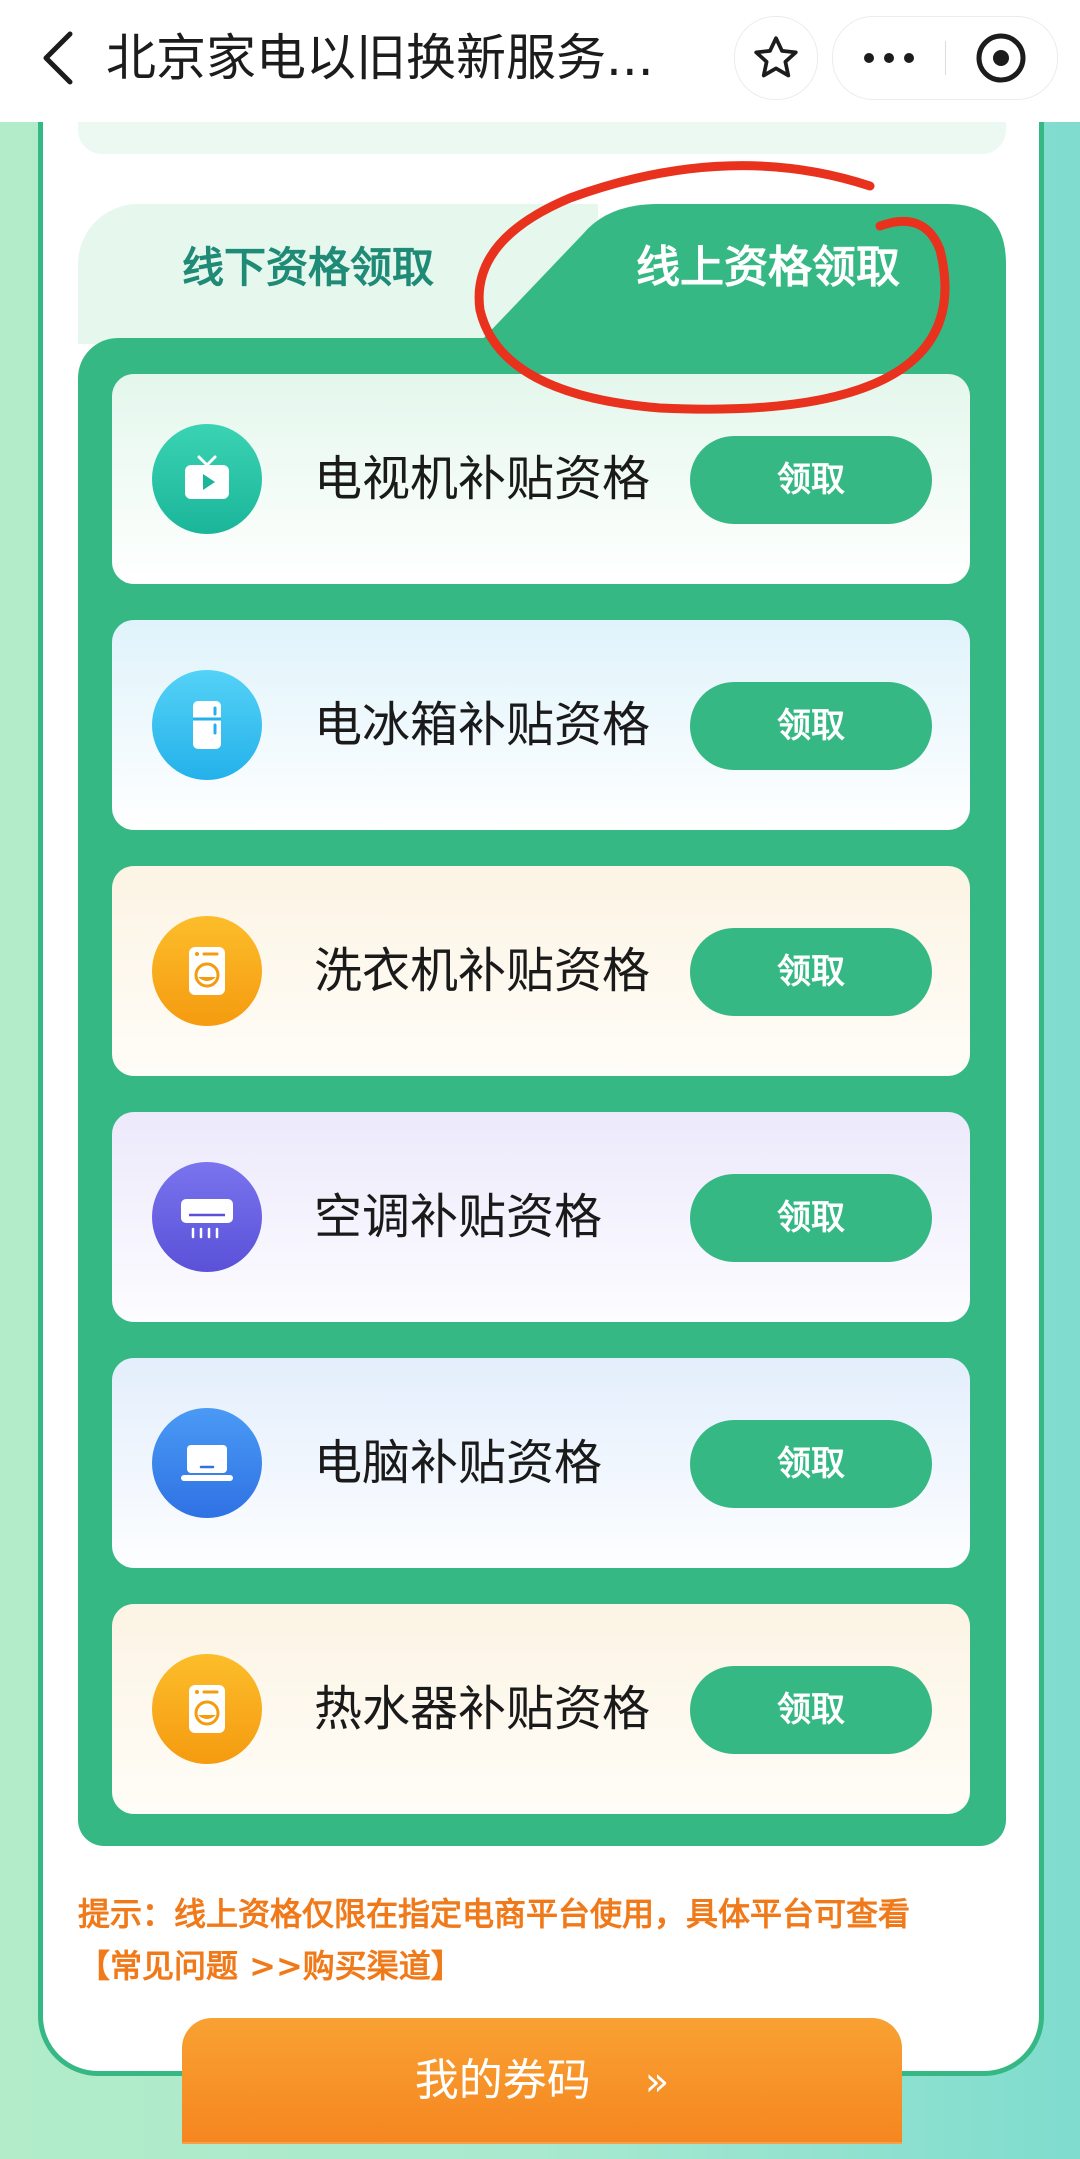  I want to click on claim-button-water-heater: 领取, so click(811, 1710).